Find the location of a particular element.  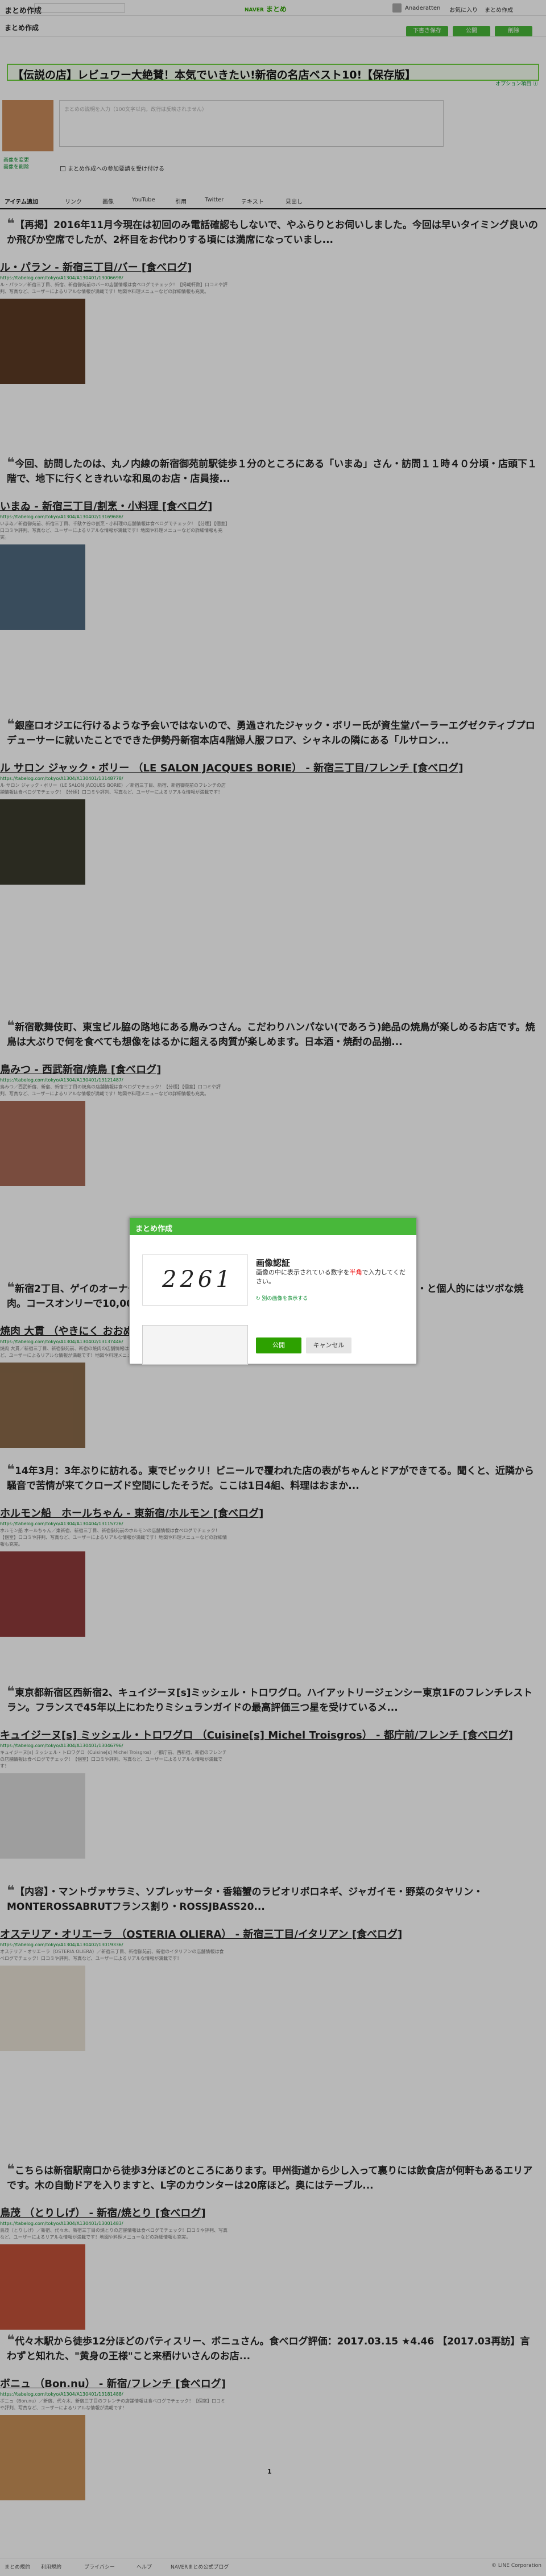

instruction-emphasis: 半角 is located at coordinates (355, 1272).